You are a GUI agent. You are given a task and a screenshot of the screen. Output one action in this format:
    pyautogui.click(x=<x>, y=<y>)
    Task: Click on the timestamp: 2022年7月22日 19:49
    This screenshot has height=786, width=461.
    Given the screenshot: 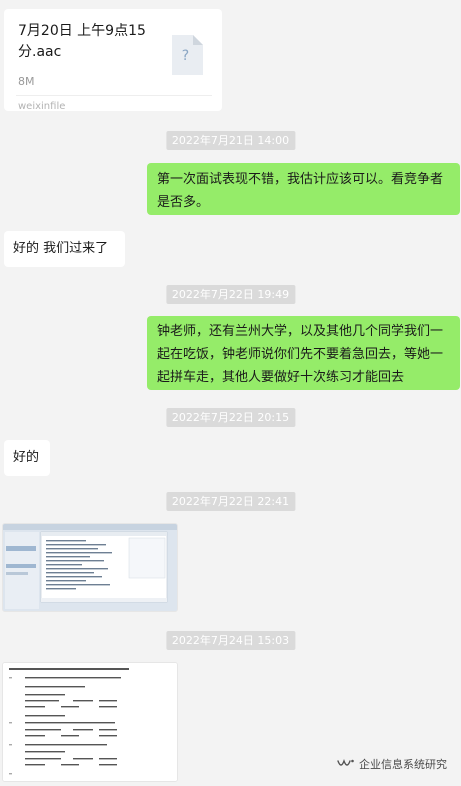 What is the action you would take?
    pyautogui.click(x=230, y=294)
    